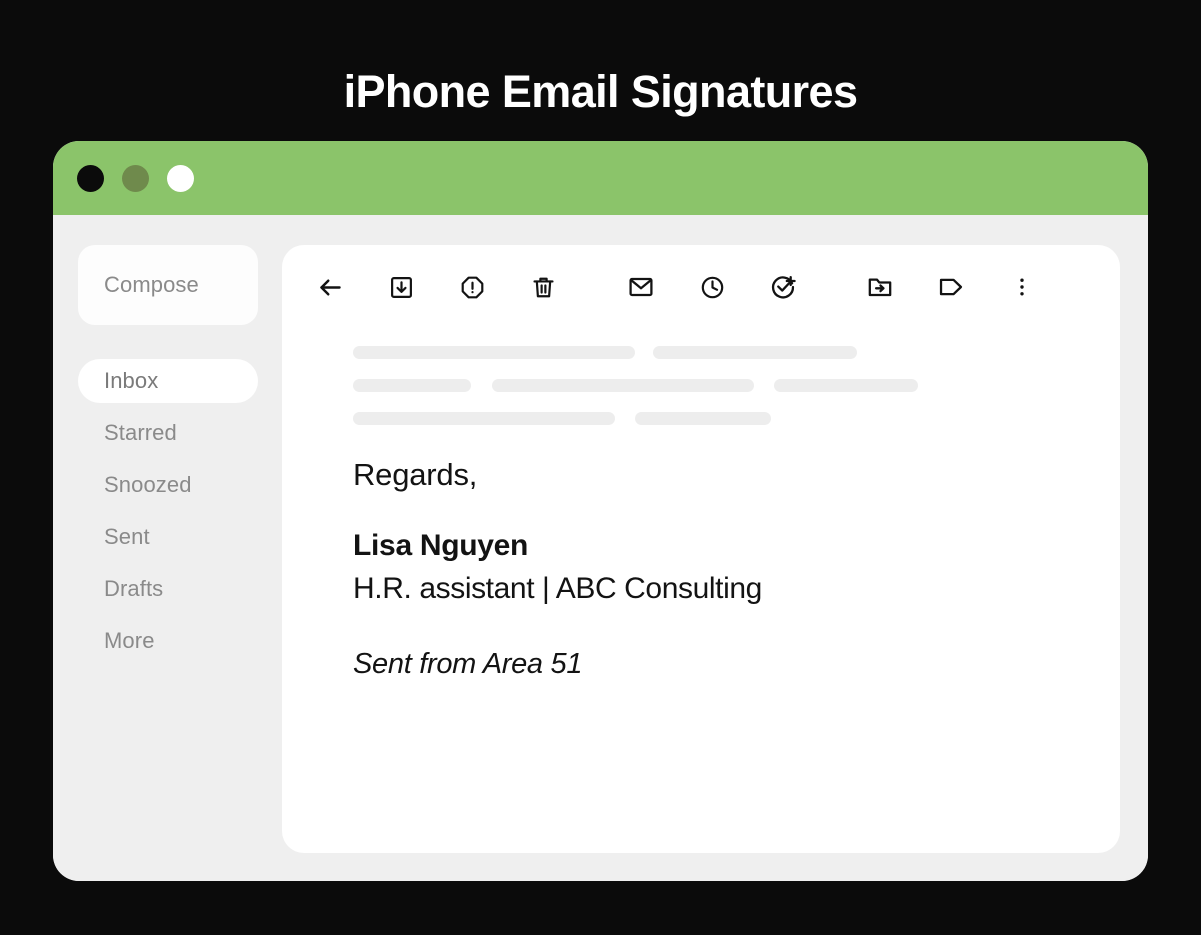 The width and height of the screenshot is (1201, 935). What do you see at coordinates (168, 511) in the screenshot?
I see `sidebar-nav-list: Inbox Starred Snoozed Sent Drafts More` at bounding box center [168, 511].